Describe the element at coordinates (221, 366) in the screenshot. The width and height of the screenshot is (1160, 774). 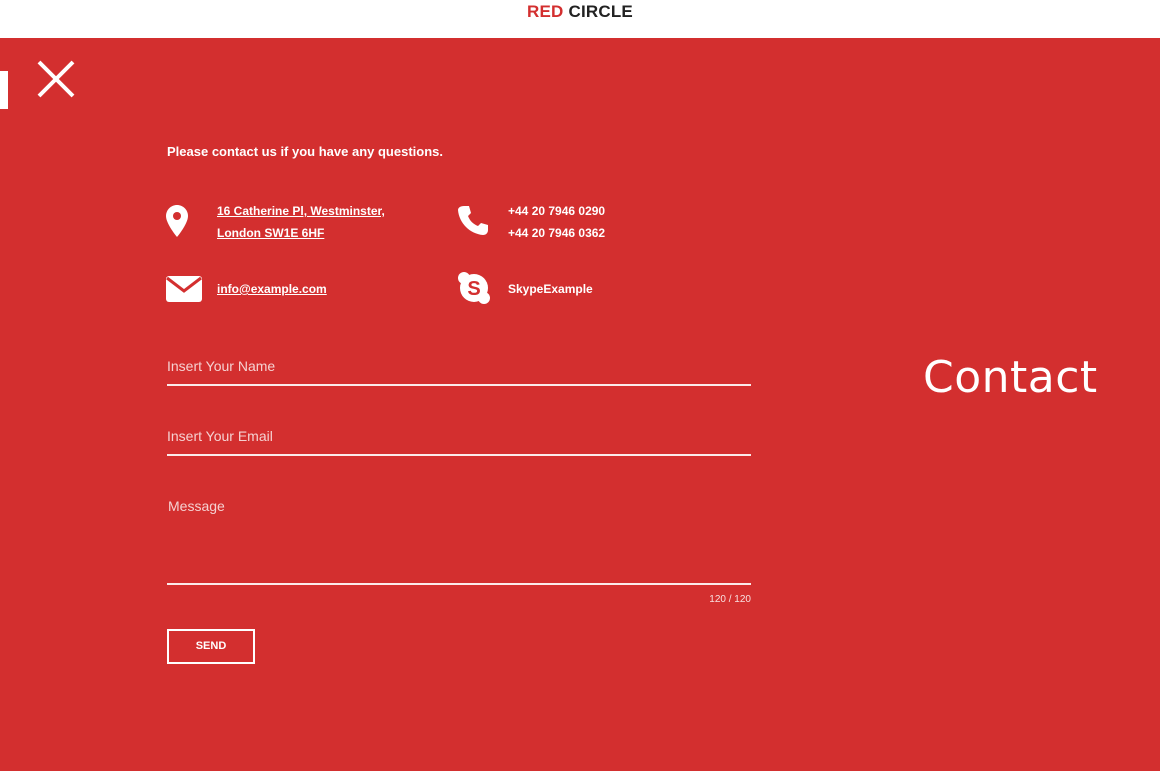
I see `name-placeholder: Insert Your Name` at that location.